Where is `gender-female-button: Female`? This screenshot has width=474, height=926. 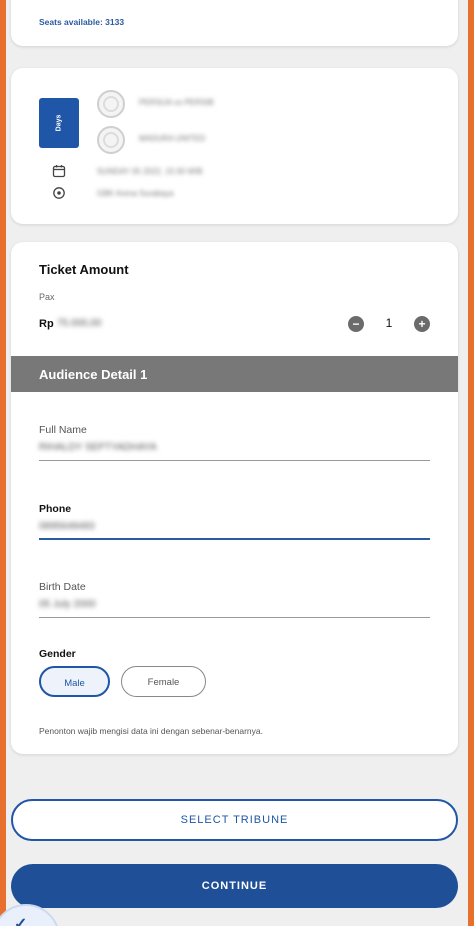 gender-female-button: Female is located at coordinates (163, 681).